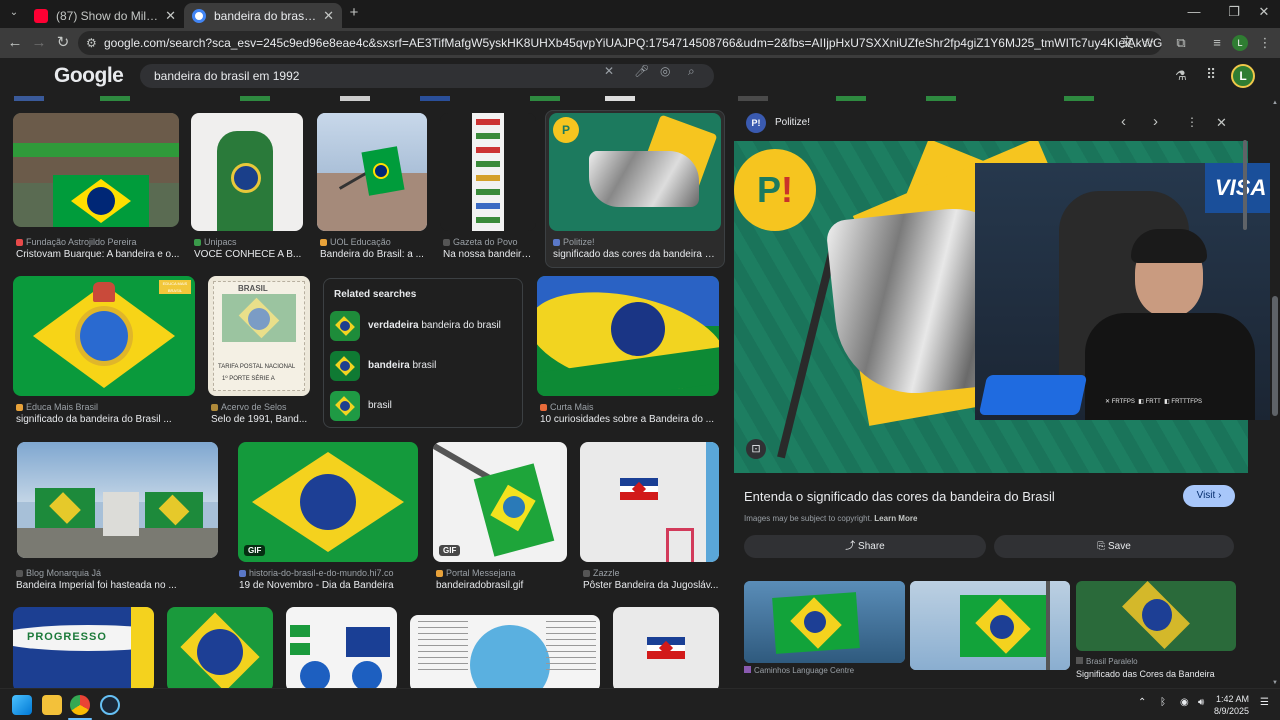 Image resolution: width=1280 pixels, height=720 pixels. I want to click on page-scrollbar: ▲ ▼, so click(1275, 392).